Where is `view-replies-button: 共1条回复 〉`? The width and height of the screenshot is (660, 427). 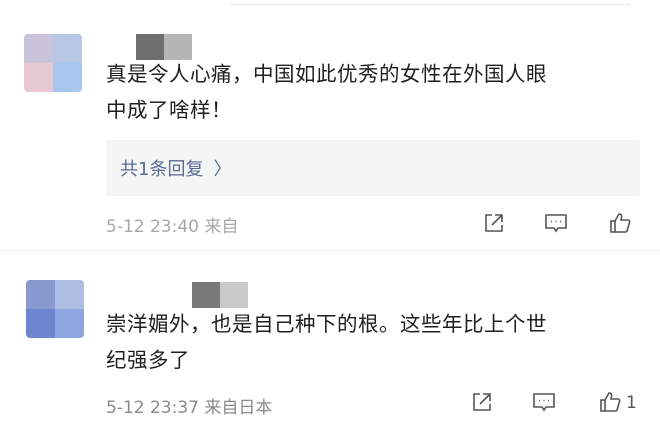
view-replies-button: 共1条回复 〉 is located at coordinates (373, 168).